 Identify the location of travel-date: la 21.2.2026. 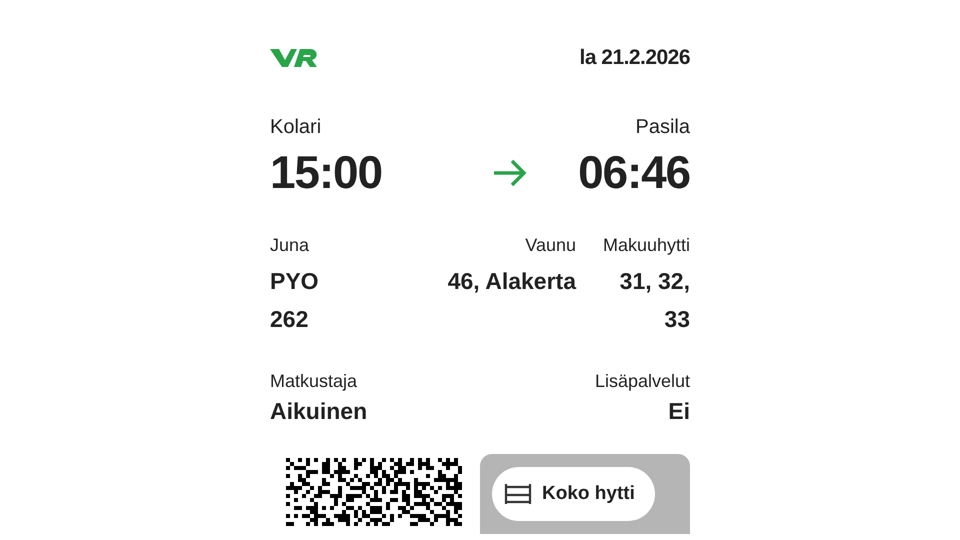
(635, 58).